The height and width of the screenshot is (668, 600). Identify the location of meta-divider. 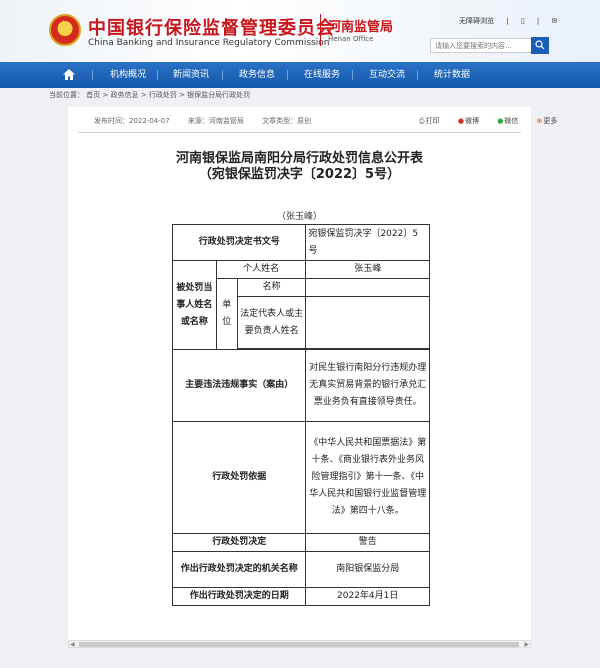
(299, 132).